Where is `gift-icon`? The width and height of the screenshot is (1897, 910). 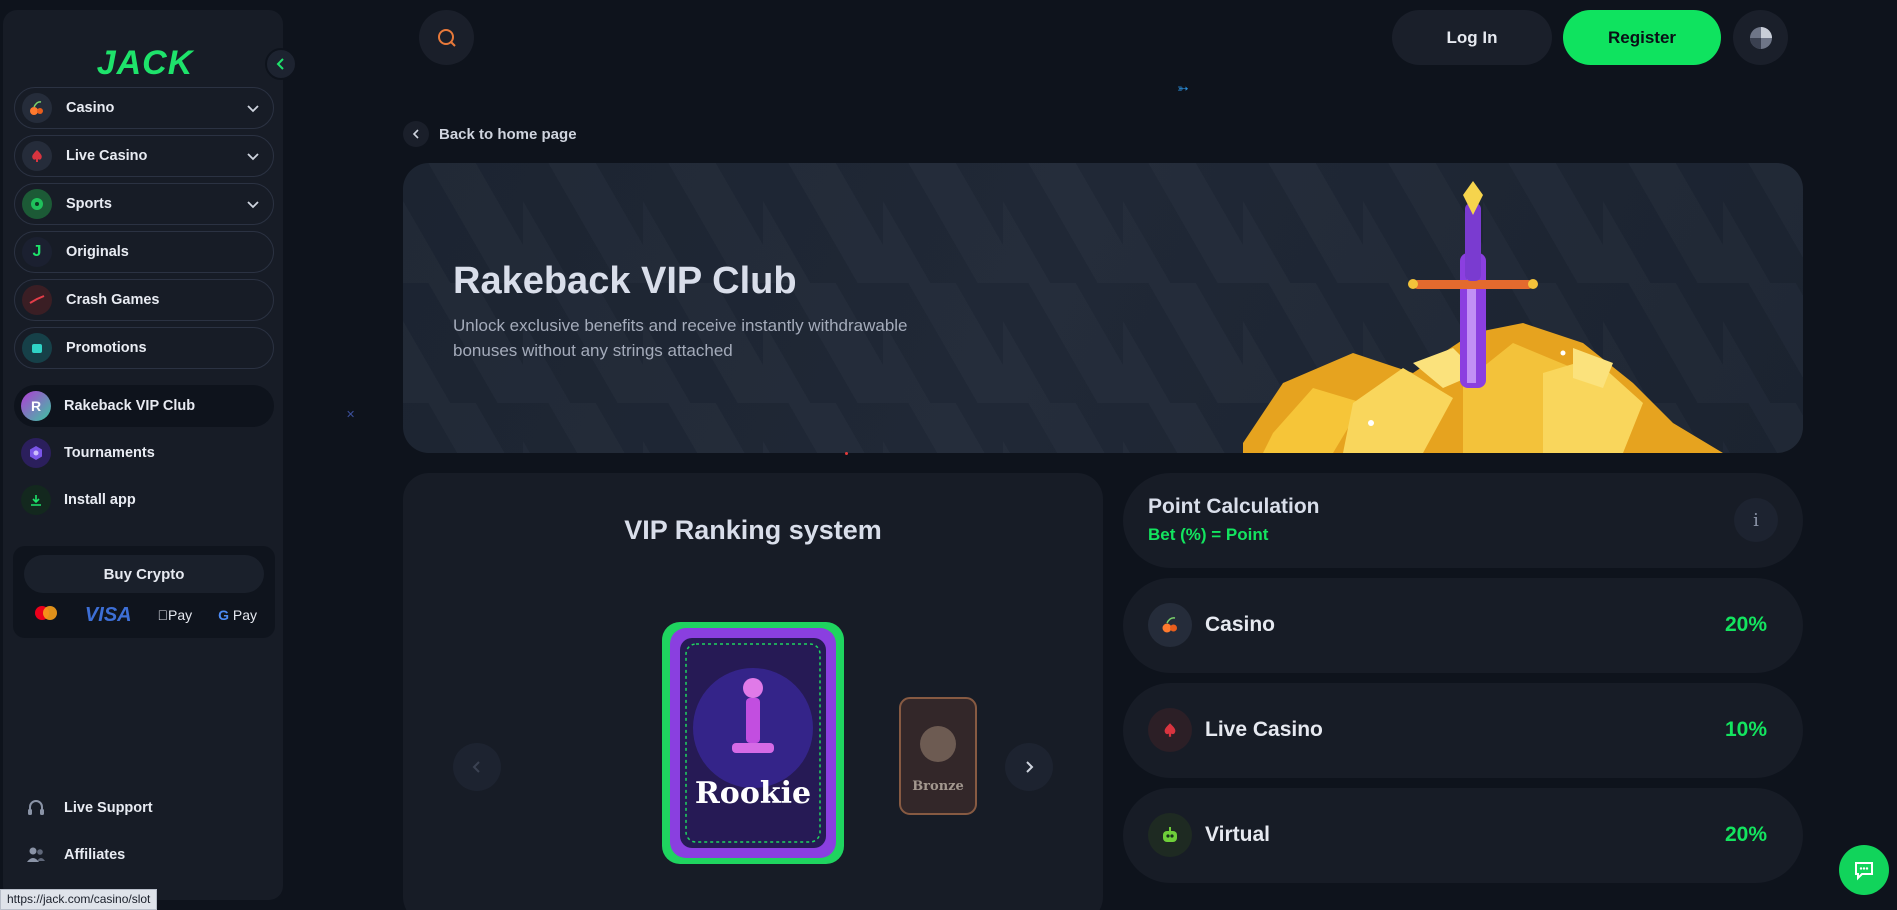 gift-icon is located at coordinates (37, 348).